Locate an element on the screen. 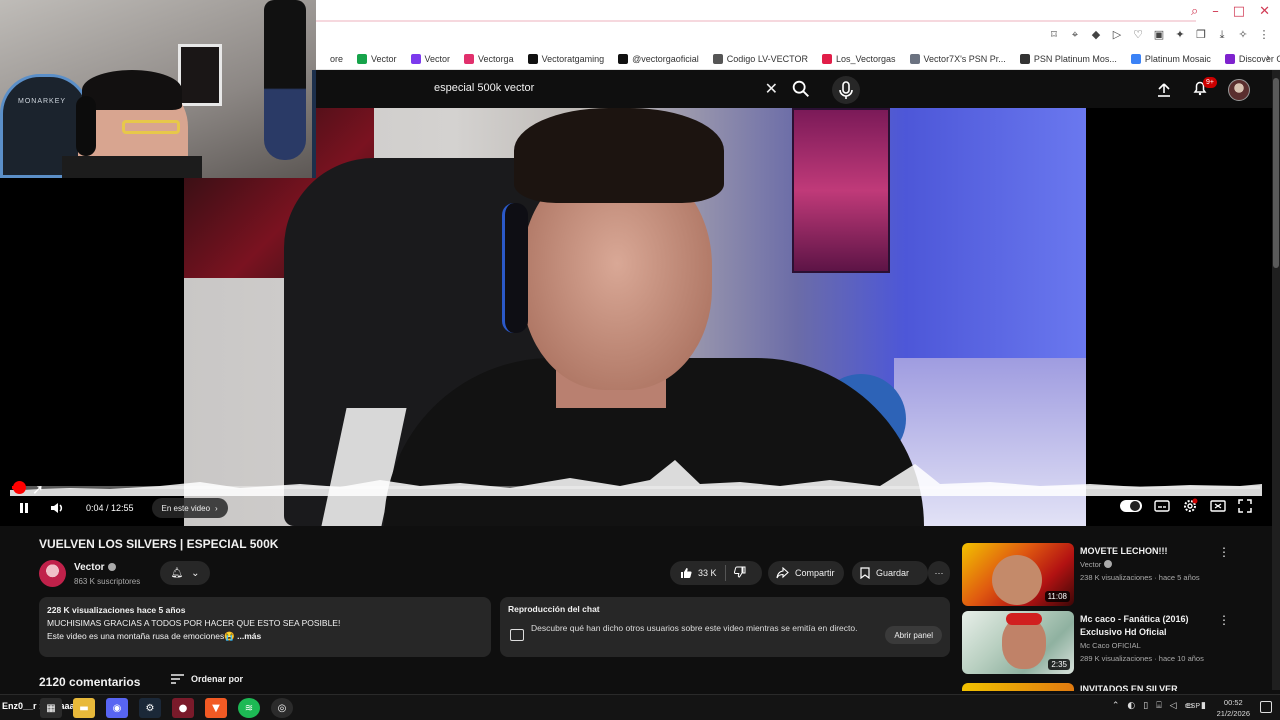 The height and width of the screenshot is (720, 1280). chapter-button: En este video › is located at coordinates (189, 508).